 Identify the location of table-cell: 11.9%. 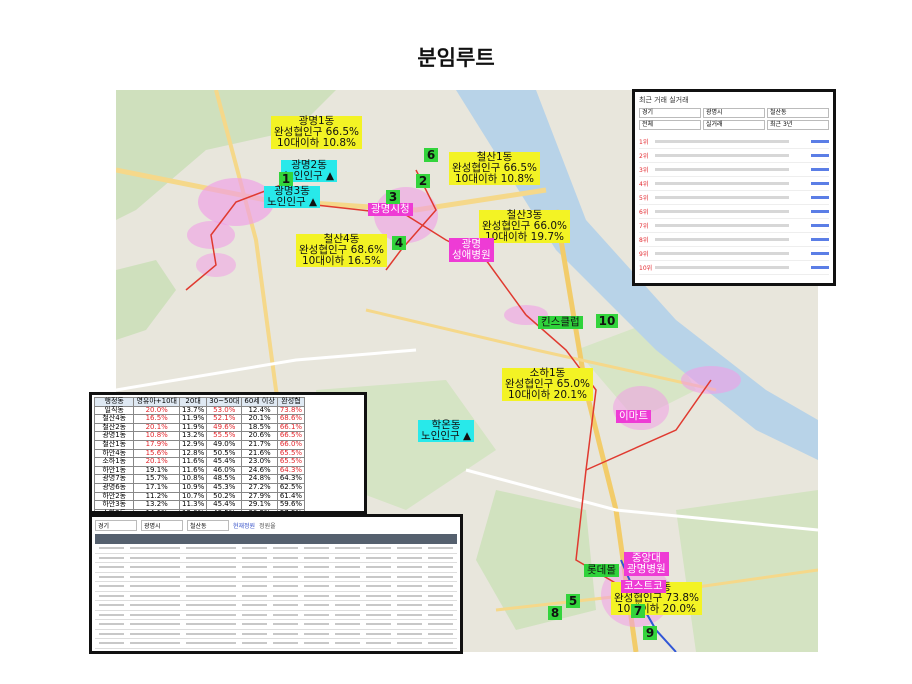
(193, 419).